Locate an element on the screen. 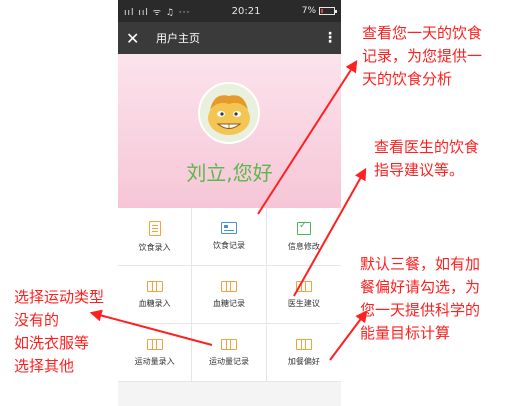  annotation-line: 选择其他 is located at coordinates (44, 366).